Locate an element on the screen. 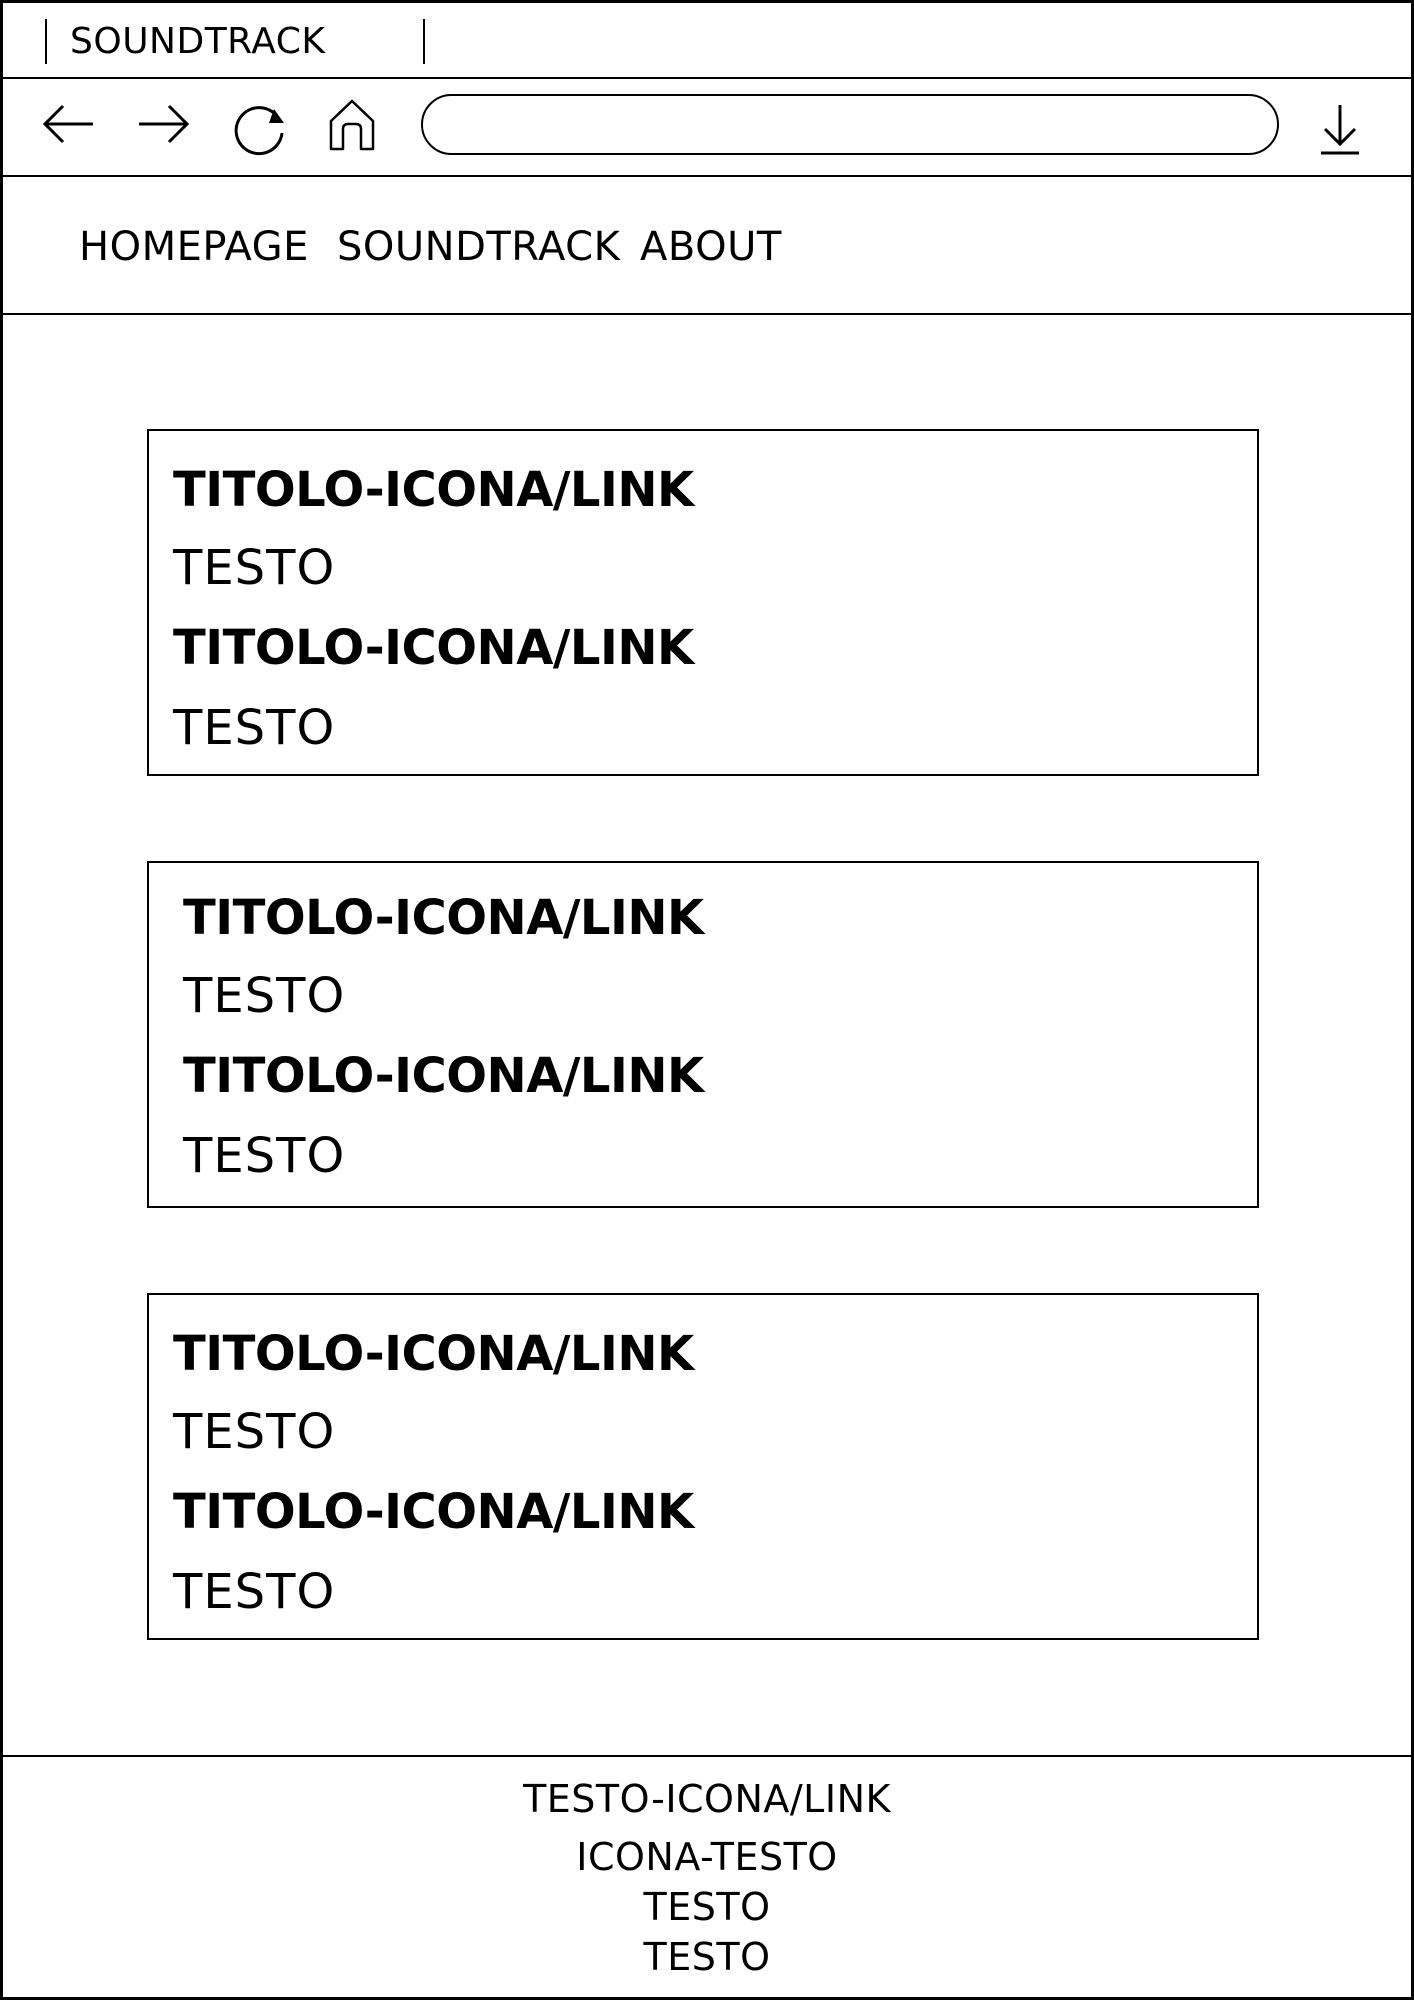  back-arrow-icon is located at coordinates (69, 124).